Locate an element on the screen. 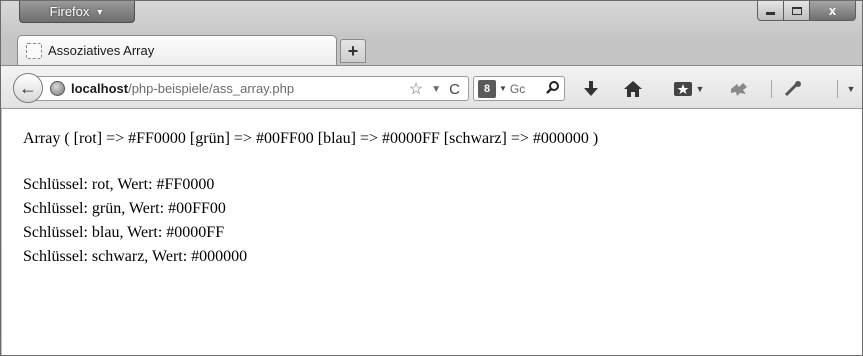  minimize-icon is located at coordinates (770, 13).